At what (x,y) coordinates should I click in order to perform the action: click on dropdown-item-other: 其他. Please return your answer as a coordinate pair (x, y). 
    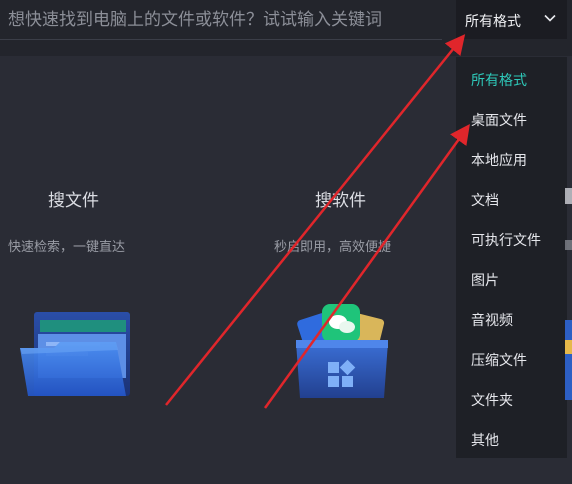
    Looking at the image, I should click on (485, 440).